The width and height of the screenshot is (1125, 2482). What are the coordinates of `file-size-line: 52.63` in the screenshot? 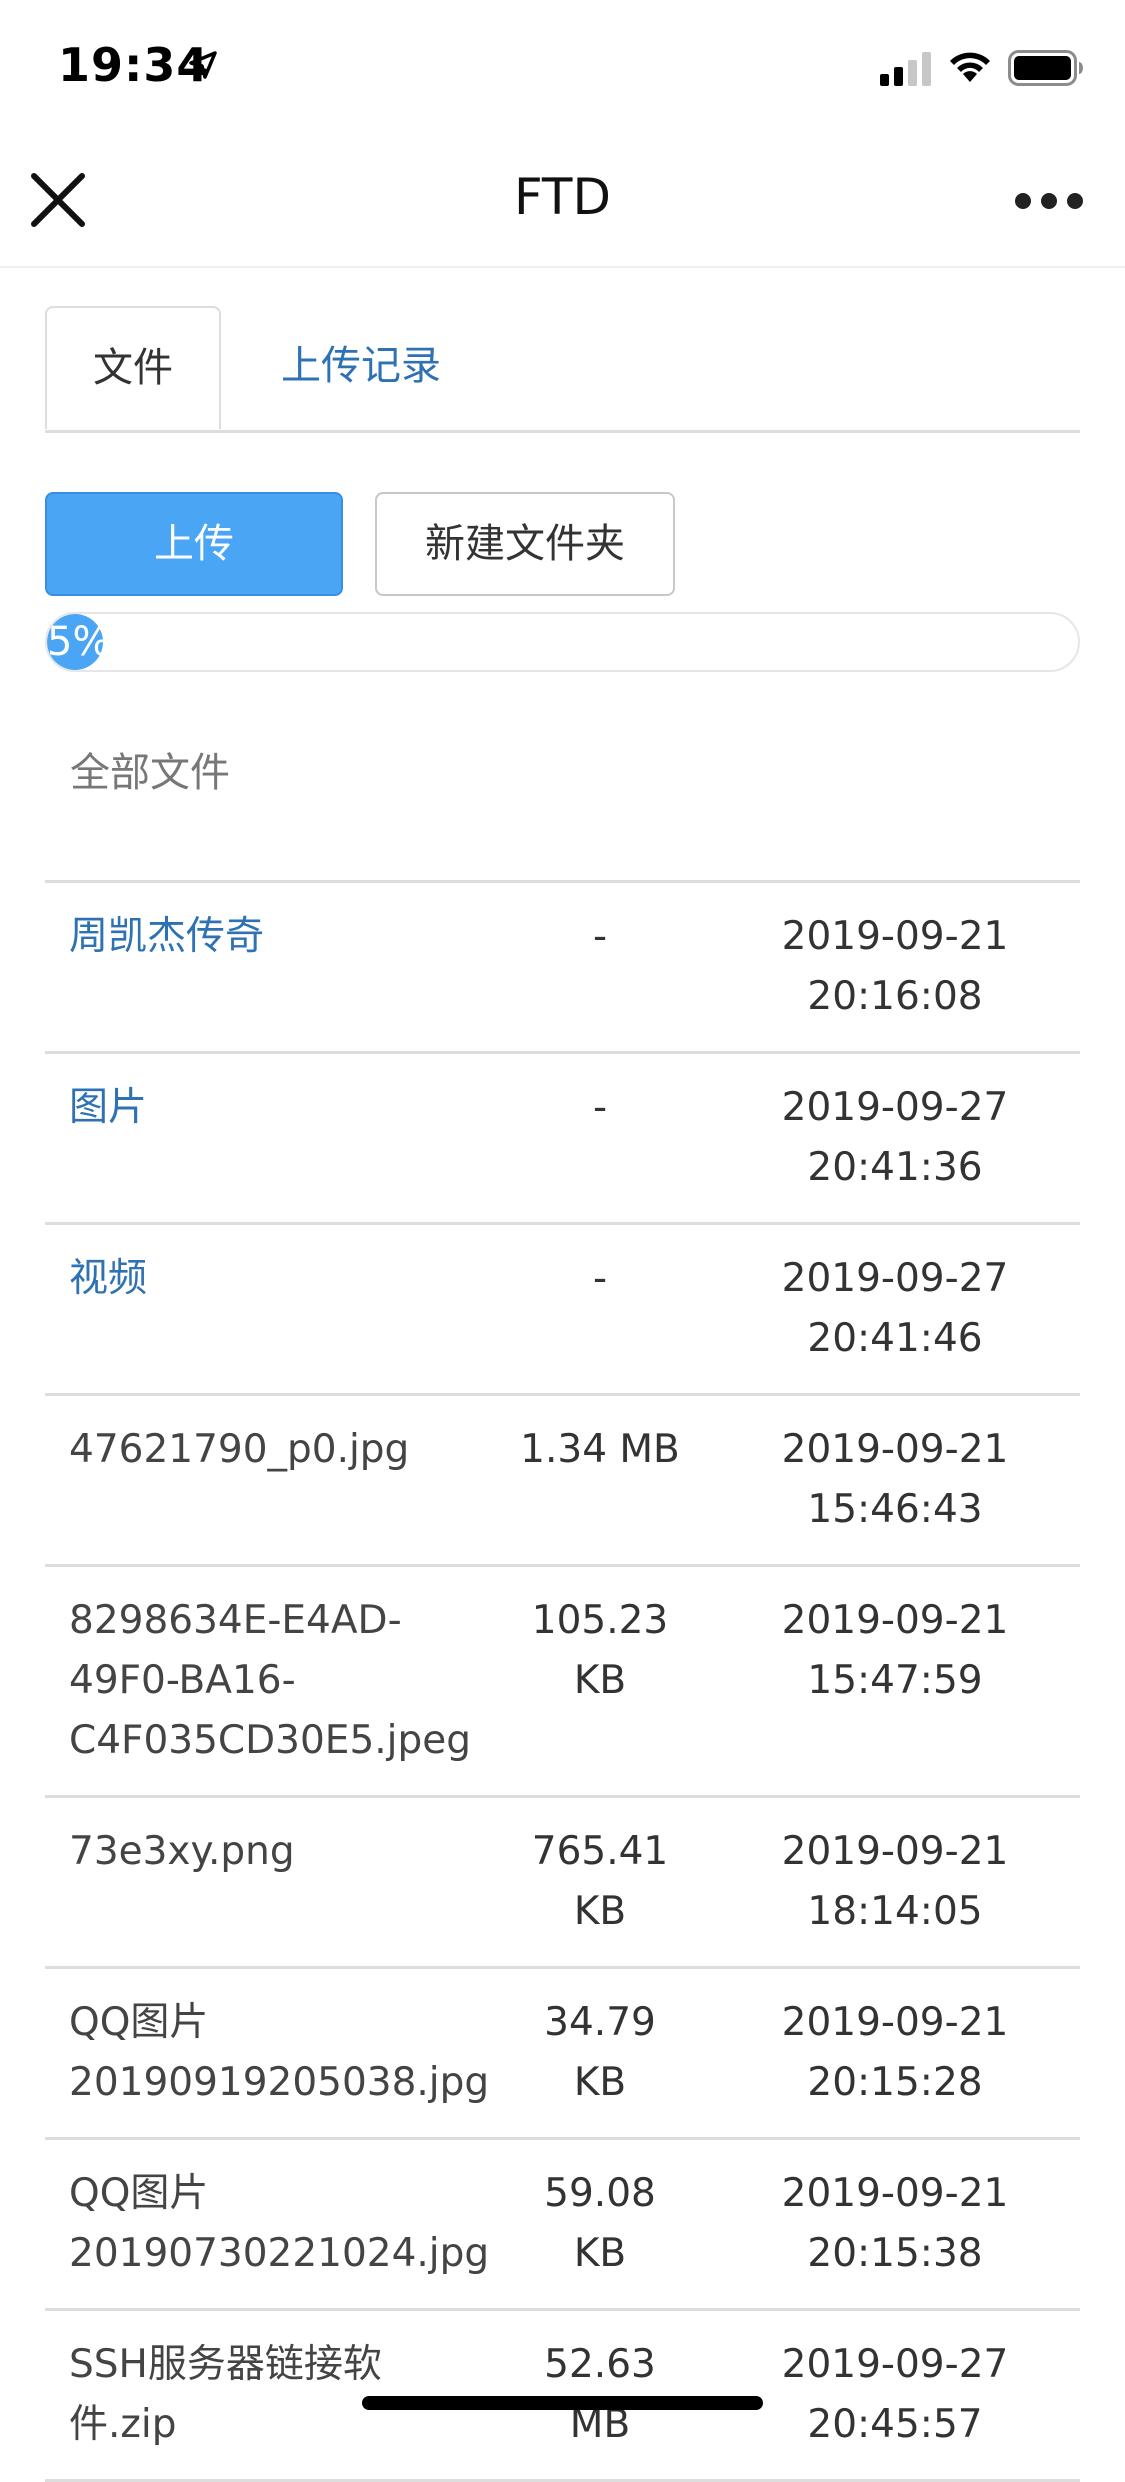 It's located at (600, 2364).